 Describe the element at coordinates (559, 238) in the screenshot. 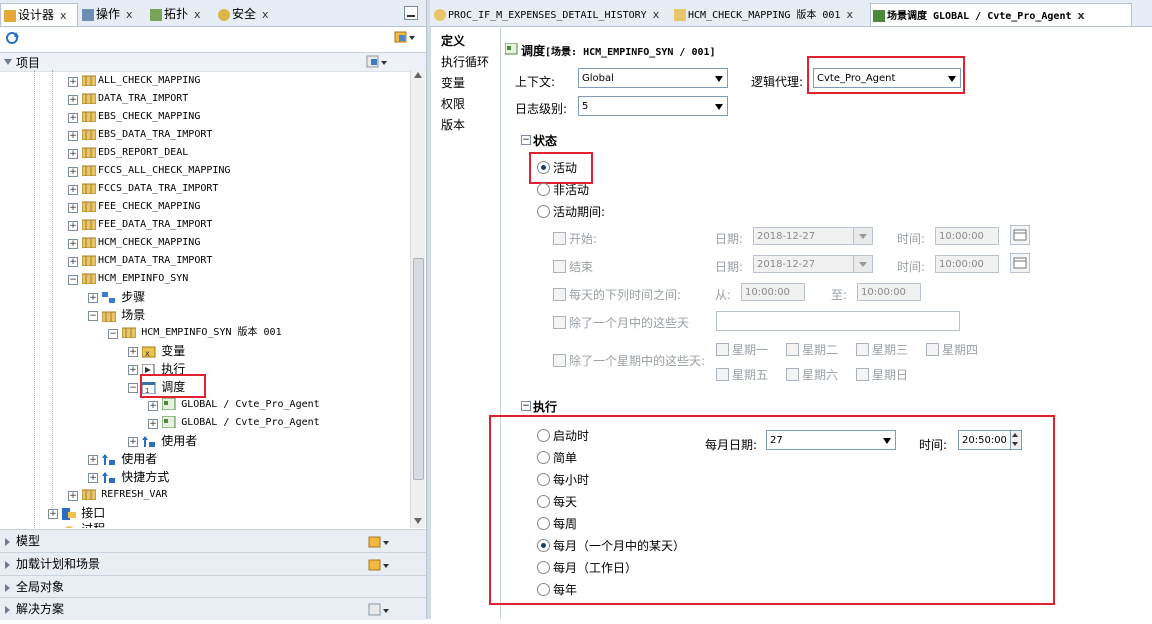

I see `start-checkbox` at that location.